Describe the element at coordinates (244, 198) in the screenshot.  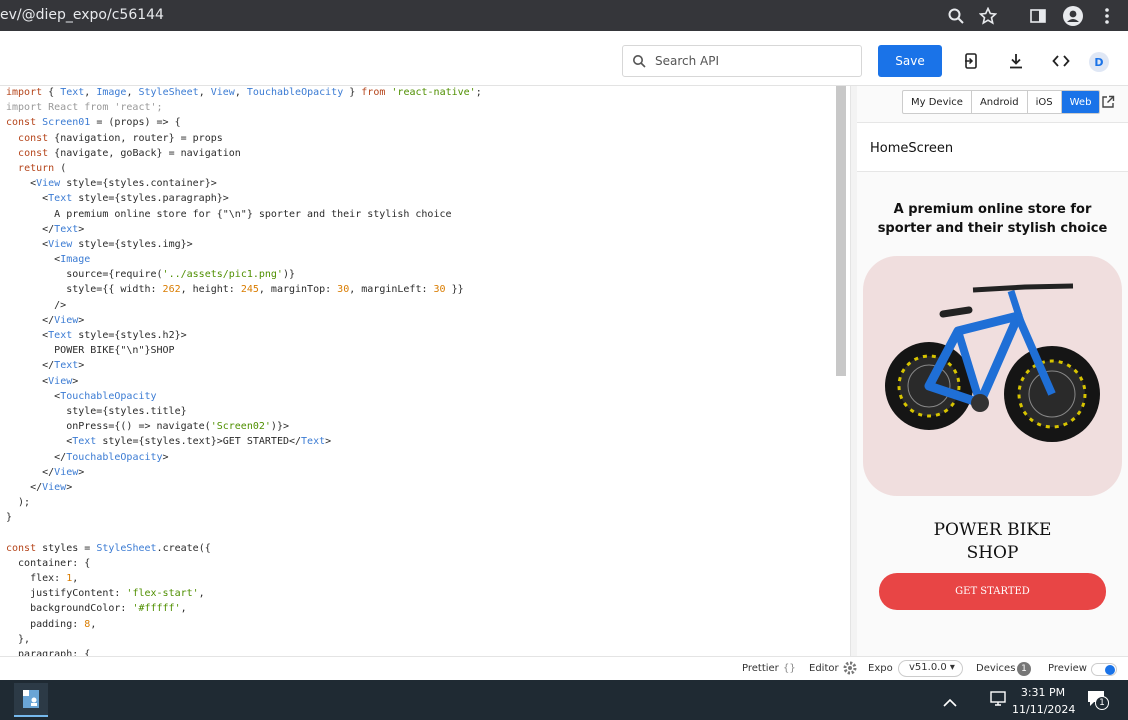
I see `code-line: <Text style={styles.paragraph}>` at that location.